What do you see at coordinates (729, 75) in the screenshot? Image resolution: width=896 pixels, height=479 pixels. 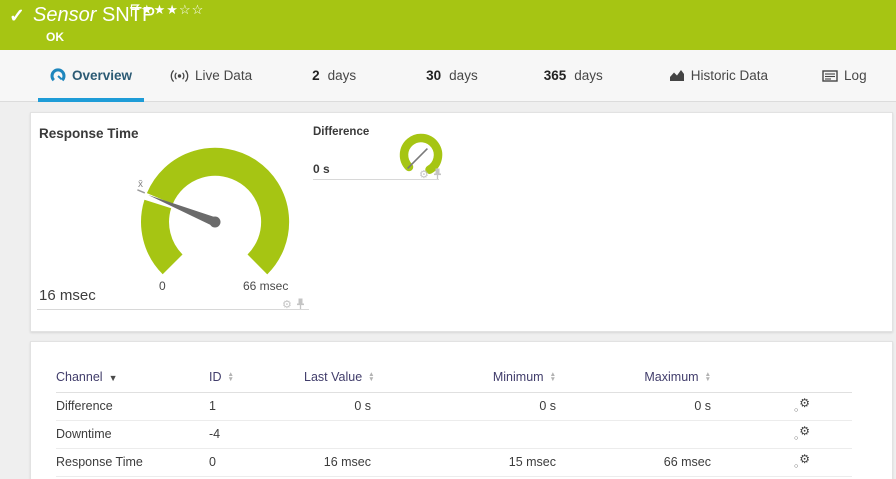 I see `tab-label: Historic Data` at bounding box center [729, 75].